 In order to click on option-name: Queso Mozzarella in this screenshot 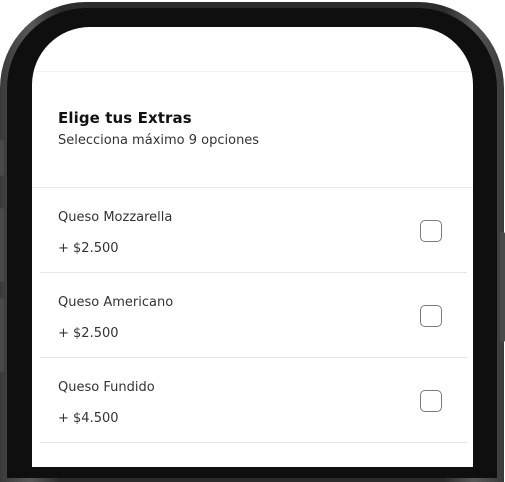, I will do `click(115, 217)`.